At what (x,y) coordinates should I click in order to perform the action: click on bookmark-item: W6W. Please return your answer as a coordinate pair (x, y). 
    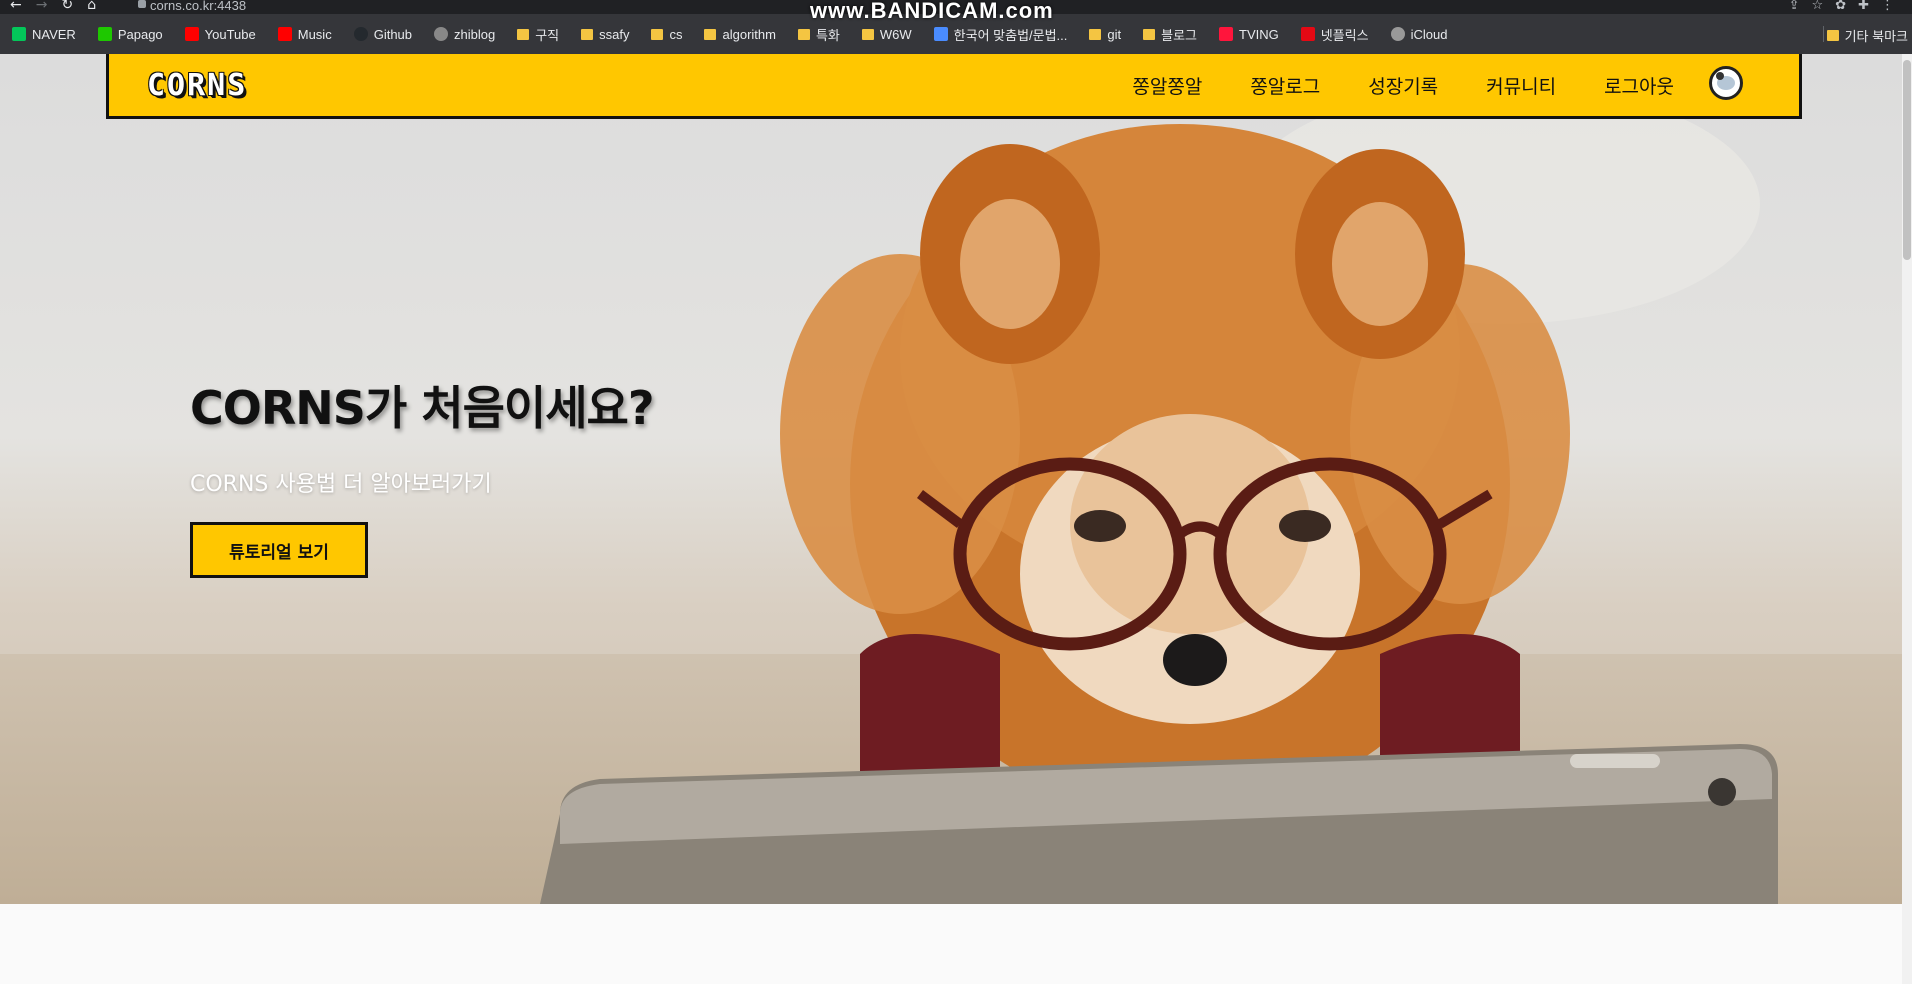
    Looking at the image, I should click on (886, 34).